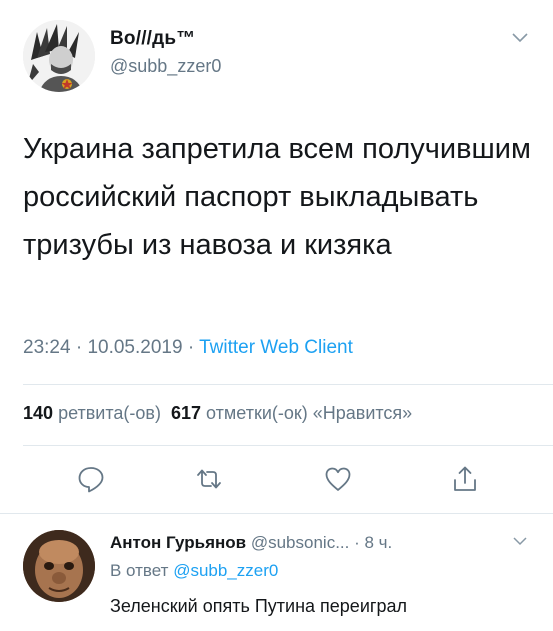  I want to click on retweets-stat: 140 ретвита(-ов), so click(92, 413).